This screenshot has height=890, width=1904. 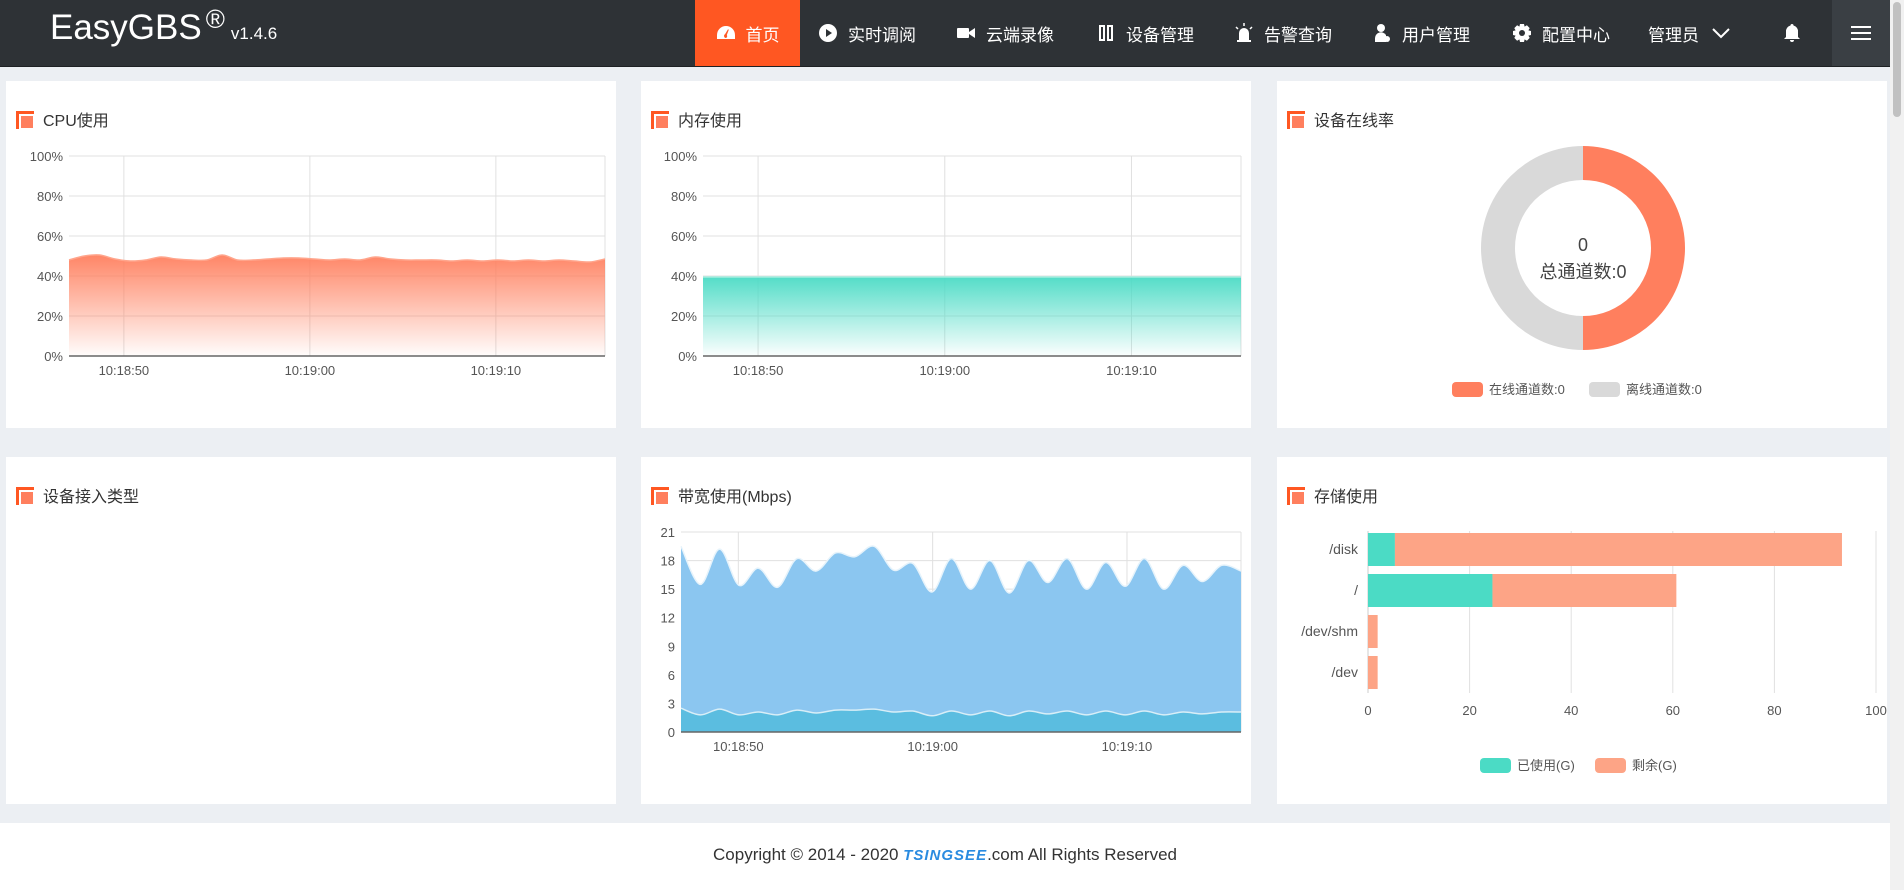 What do you see at coordinates (1897, 445) in the screenshot?
I see `page-scrollbar` at bounding box center [1897, 445].